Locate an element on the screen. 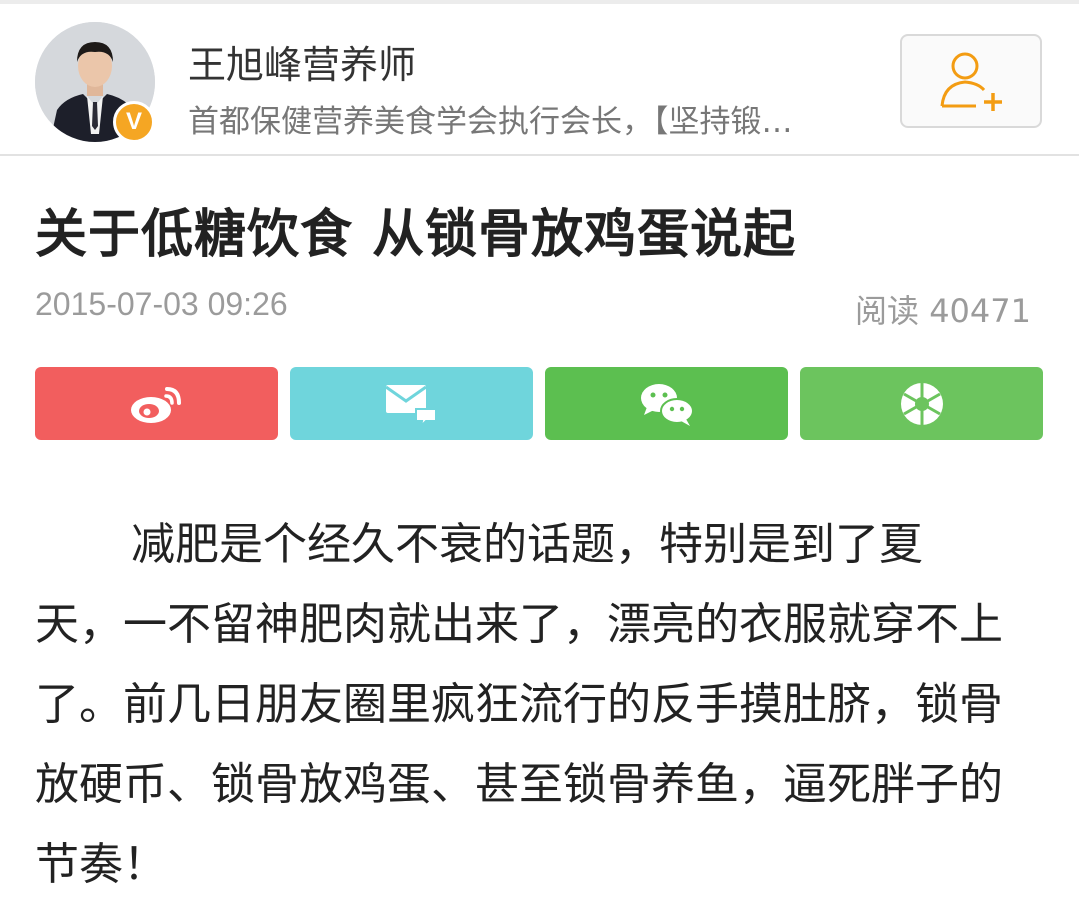  wechat-icon is located at coordinates (667, 404).